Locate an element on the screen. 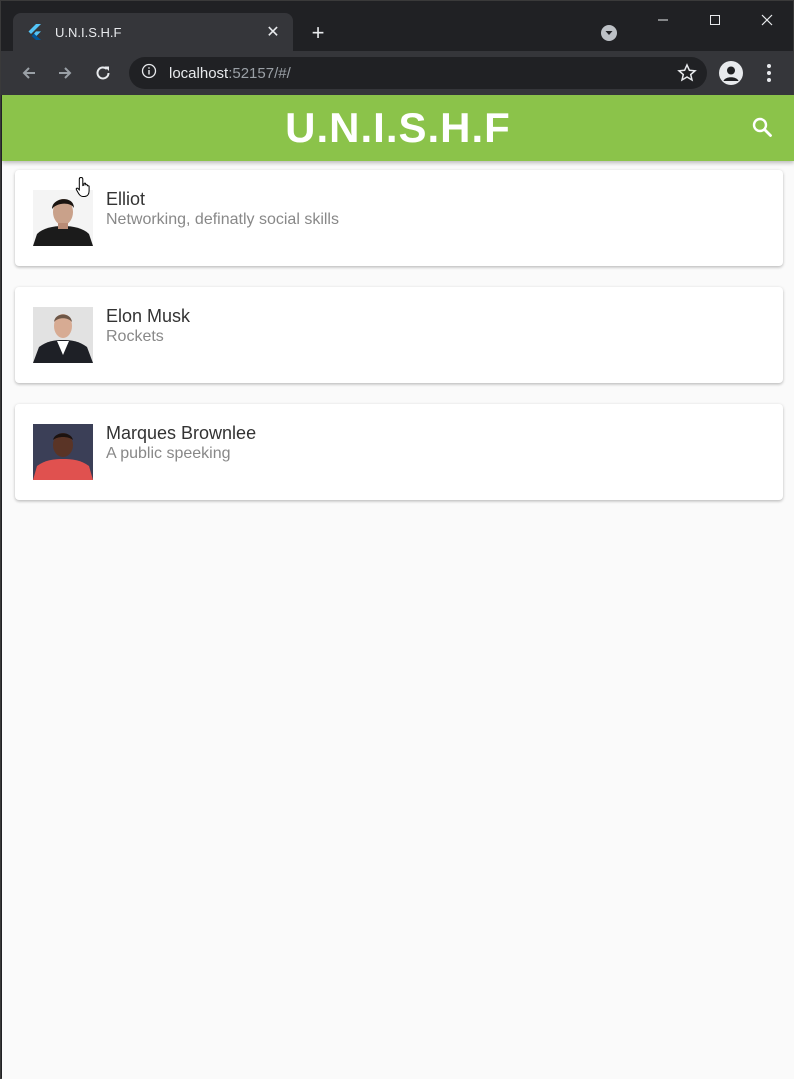 The image size is (794, 1079). tab-close-icon: ✕ is located at coordinates (273, 32).